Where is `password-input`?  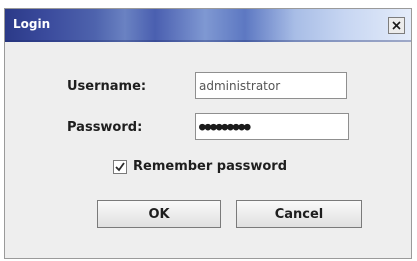 password-input is located at coordinates (272, 126).